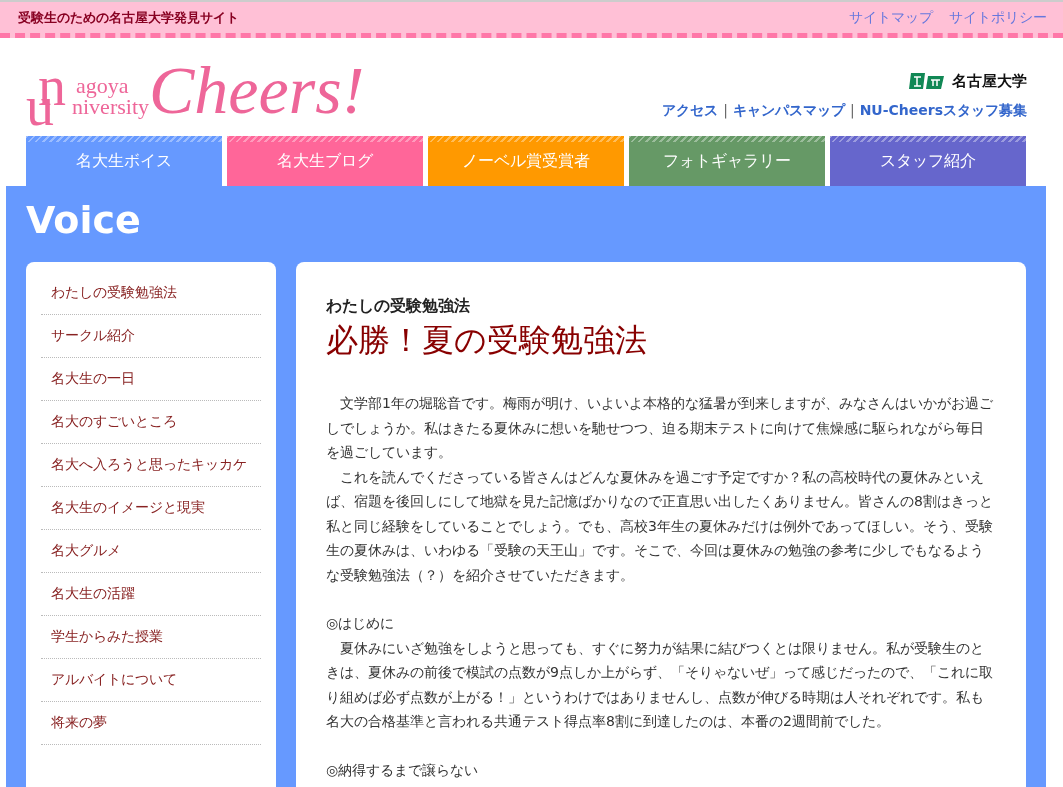  What do you see at coordinates (487, 340) in the screenshot?
I see `article-title: 必勝！夏の受験勉強法` at bounding box center [487, 340].